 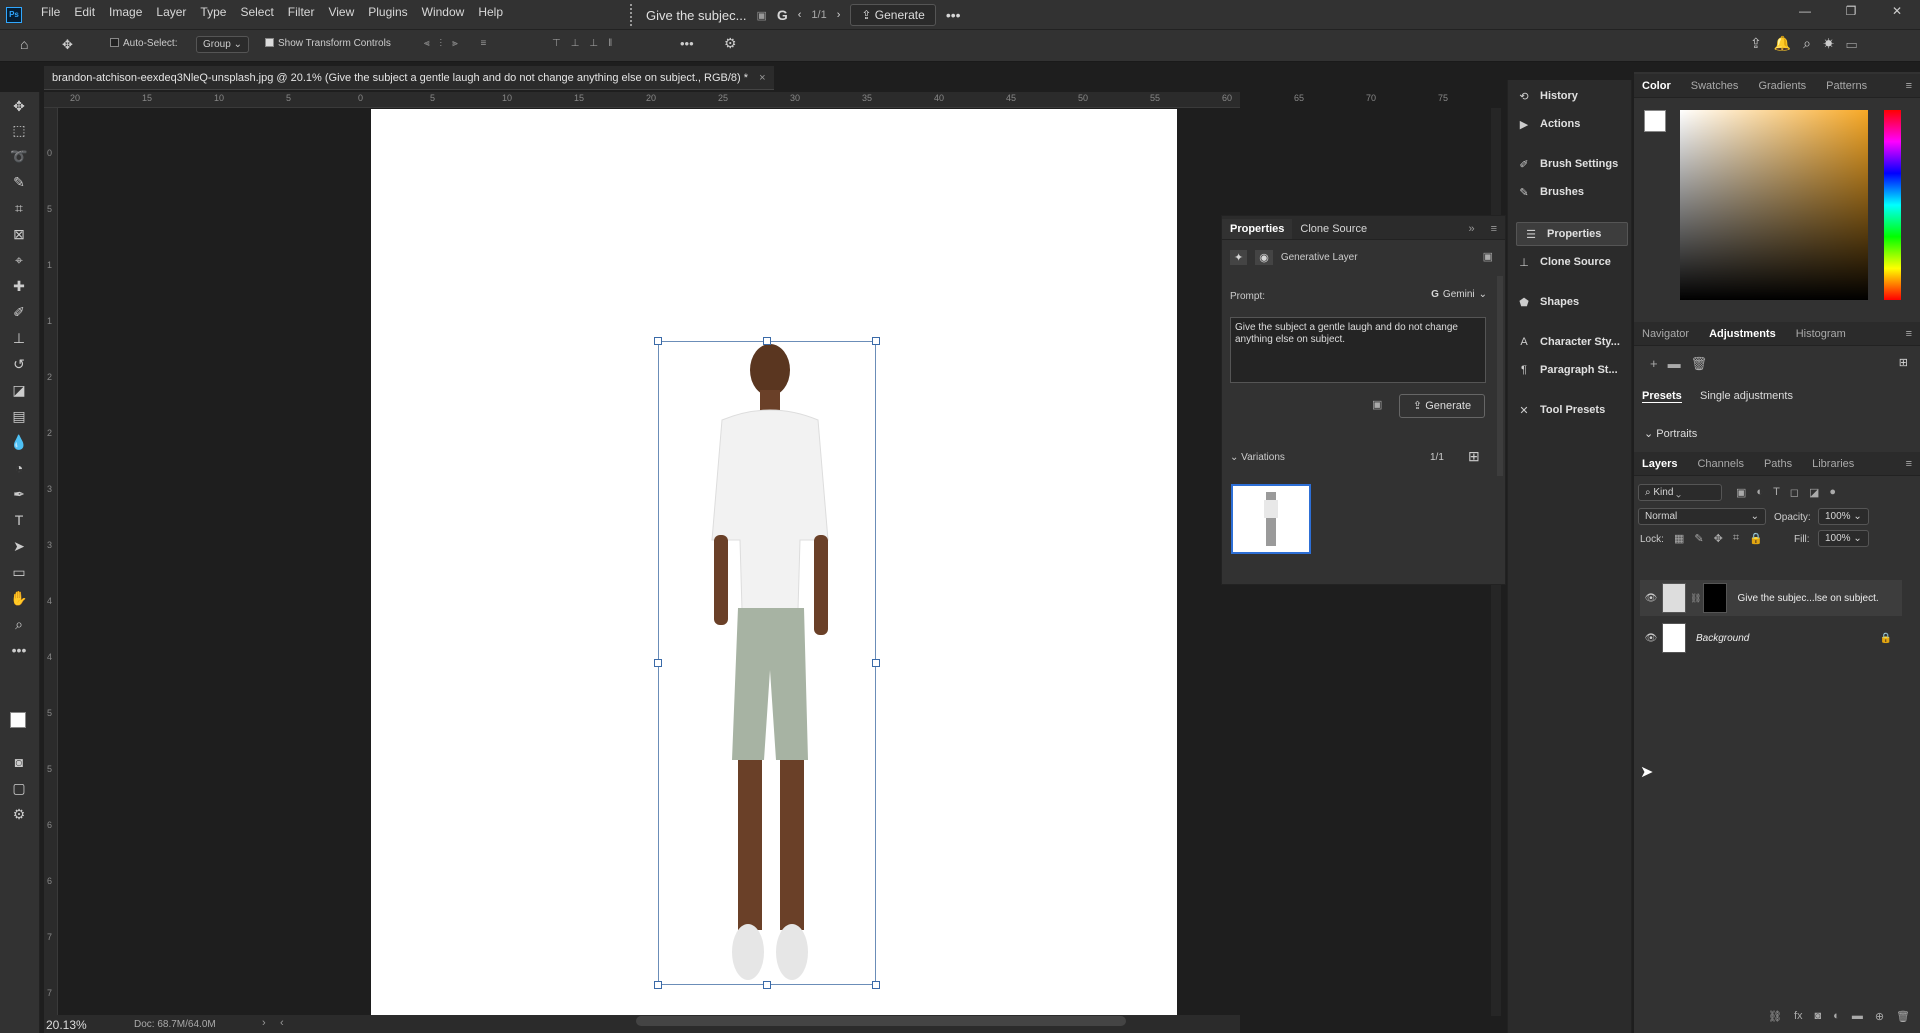 I want to click on minimize-icon: —, so click(x=1805, y=12).